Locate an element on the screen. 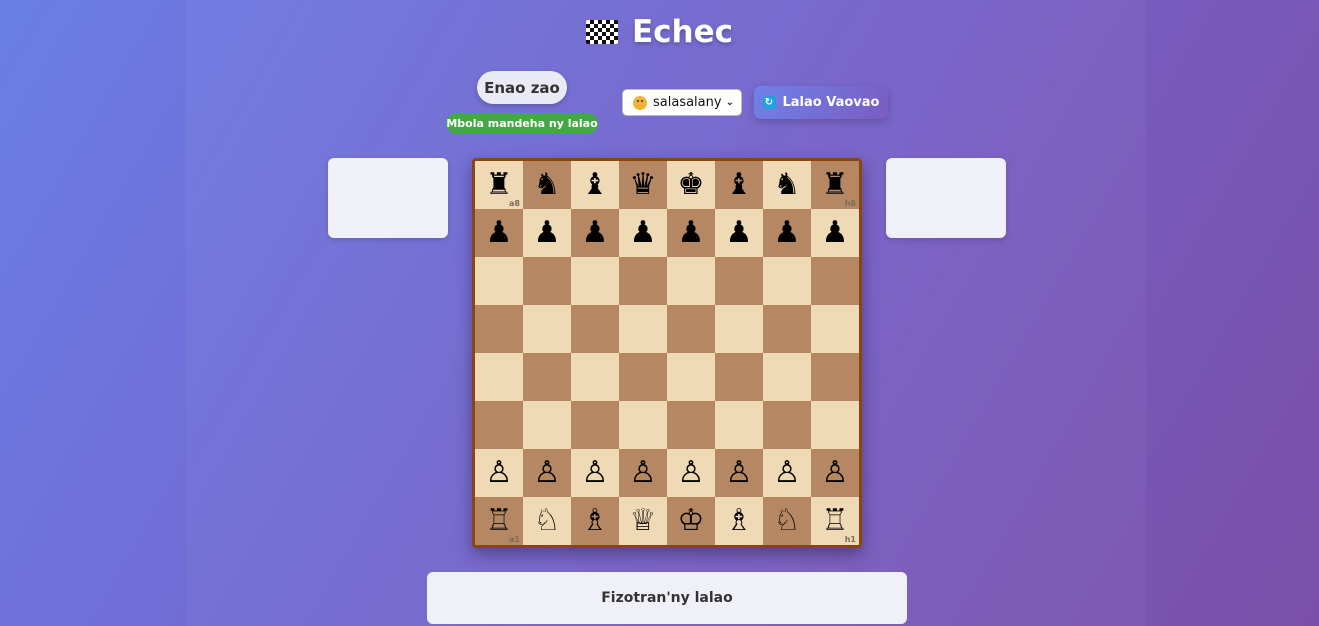 The height and width of the screenshot is (626, 1319). chess-piece: ♚ is located at coordinates (691, 185).